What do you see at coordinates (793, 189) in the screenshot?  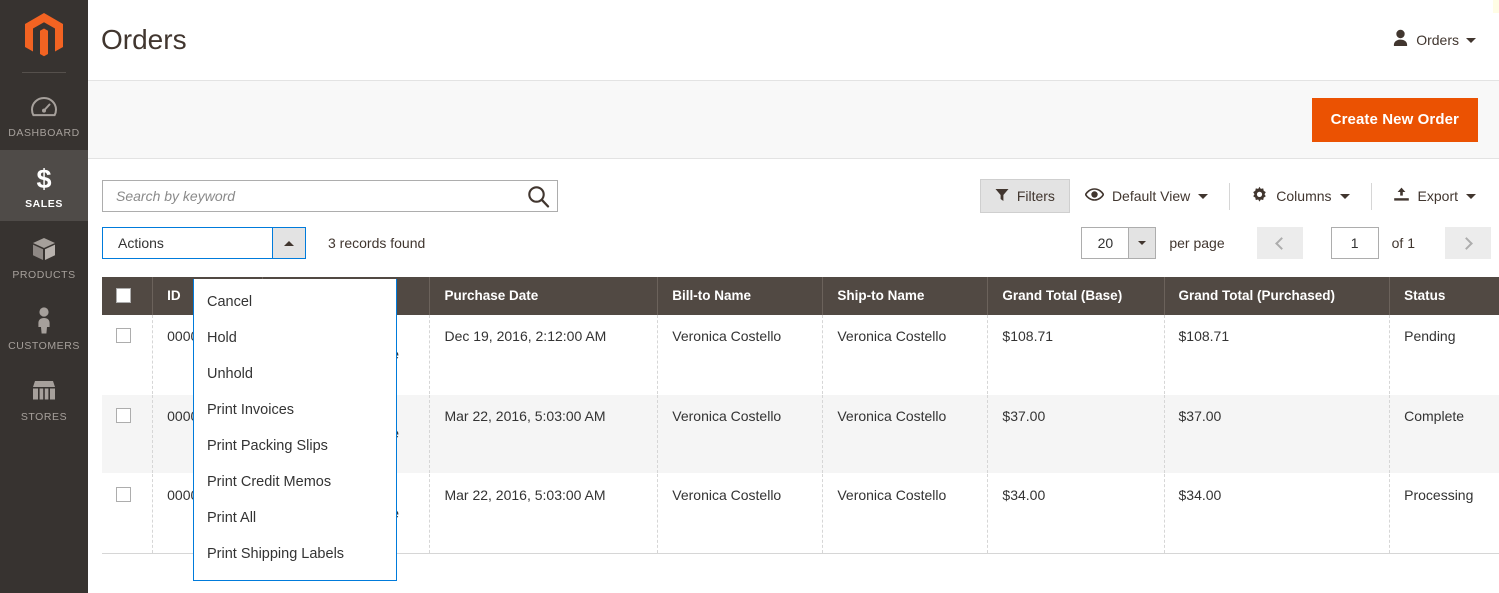 I see `grid-toolbar: Filters Default View` at bounding box center [793, 189].